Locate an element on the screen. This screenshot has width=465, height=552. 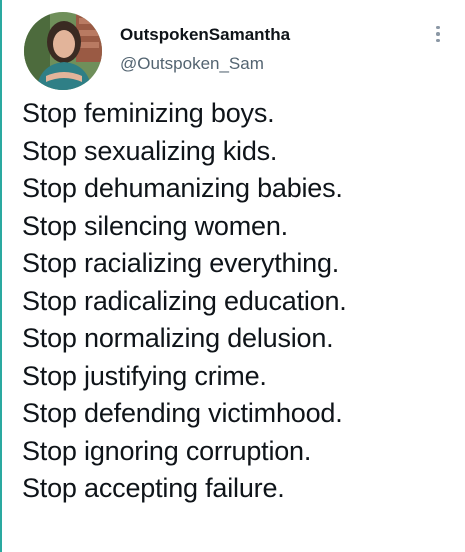
tweet-line: Stop justifying crime. is located at coordinates (144, 375).